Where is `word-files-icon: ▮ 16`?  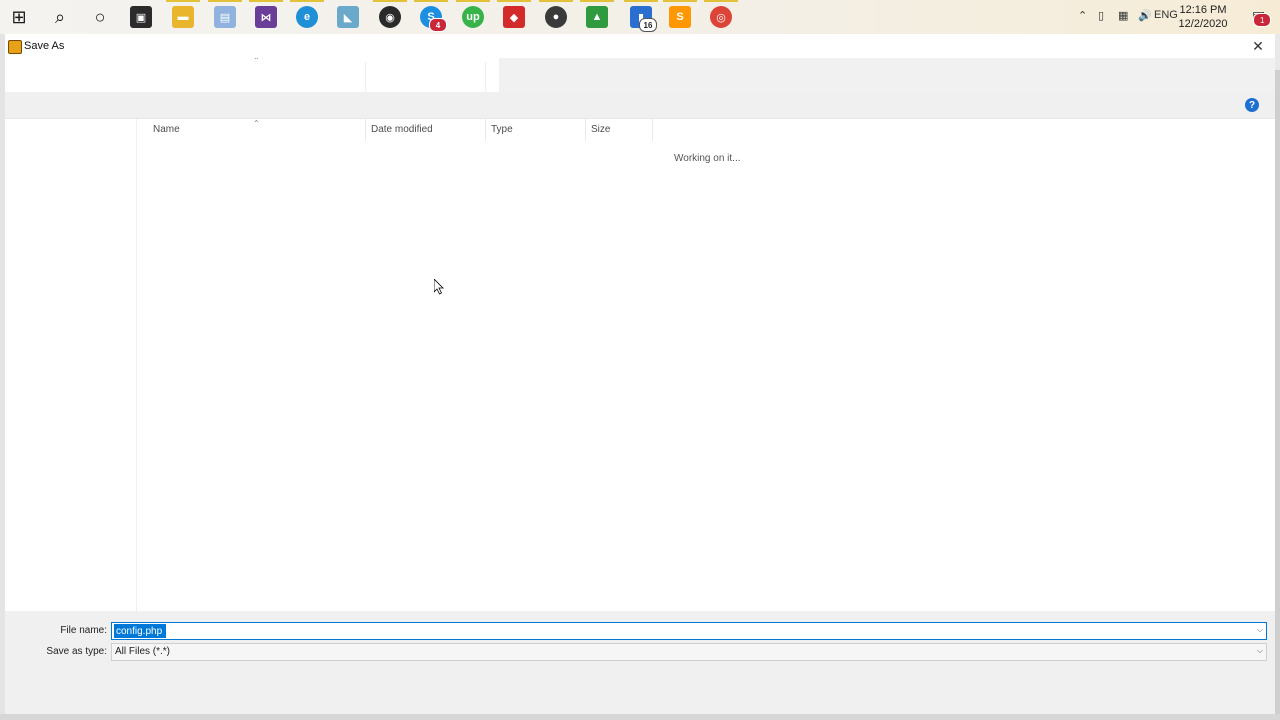 word-files-icon: ▮ 16 is located at coordinates (641, 16).